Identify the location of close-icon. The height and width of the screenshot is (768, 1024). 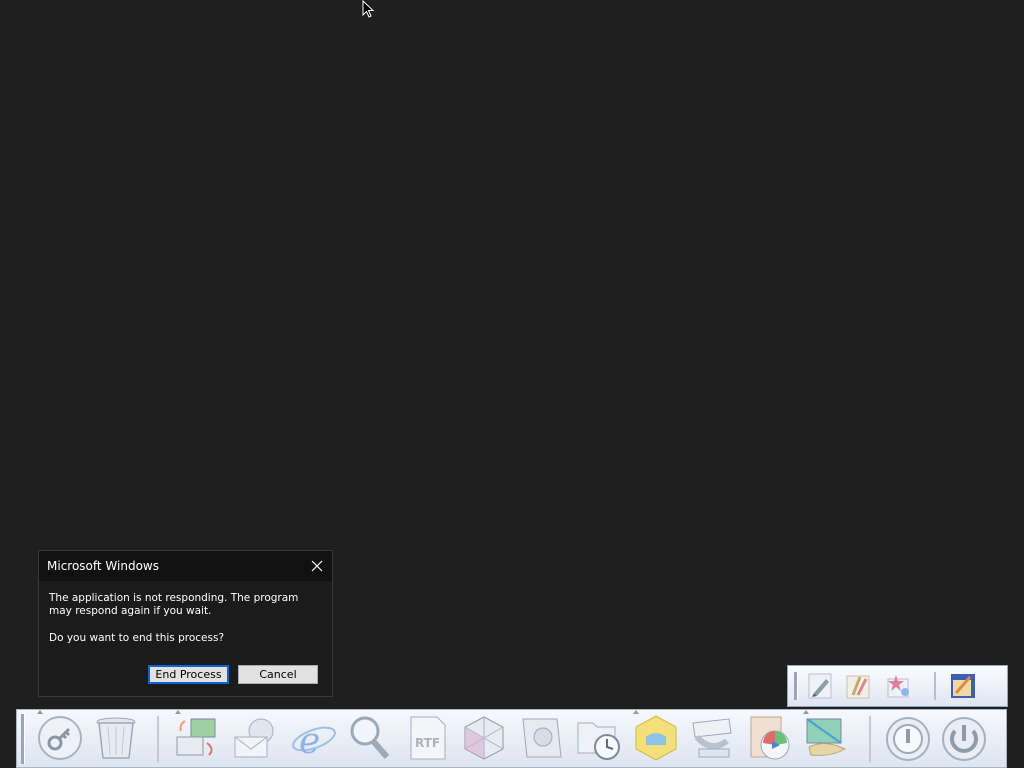
(317, 566).